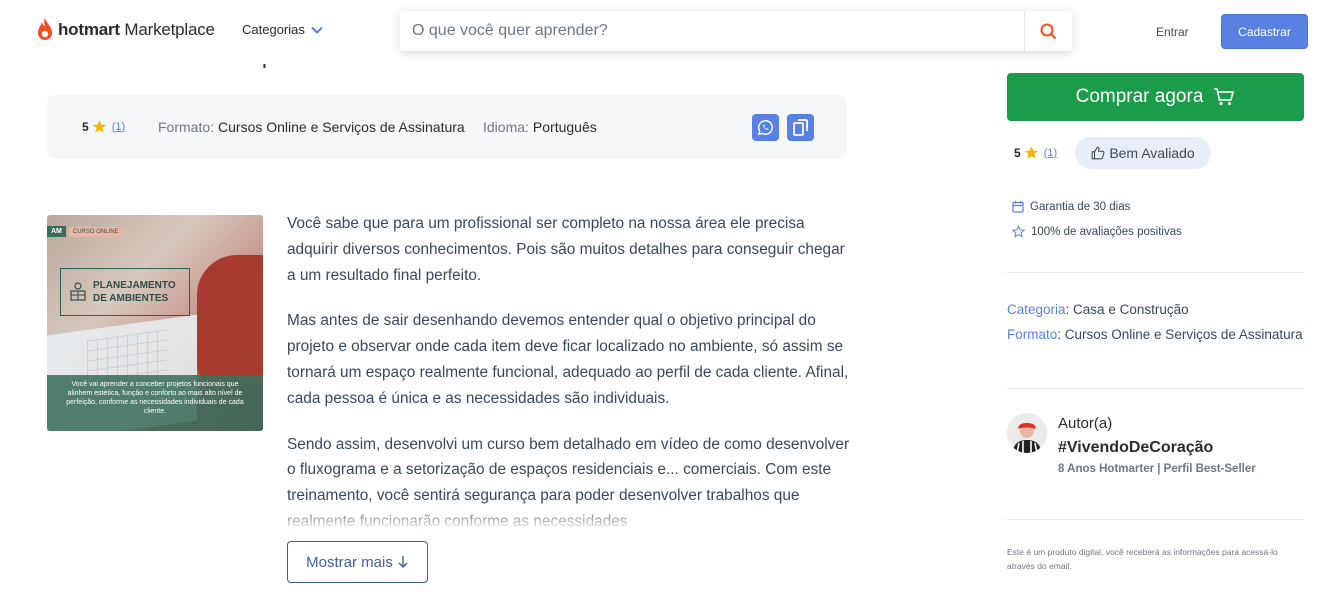 This screenshot has width=1340, height=611. I want to click on hotmart-flame-icon, so click(45, 29).